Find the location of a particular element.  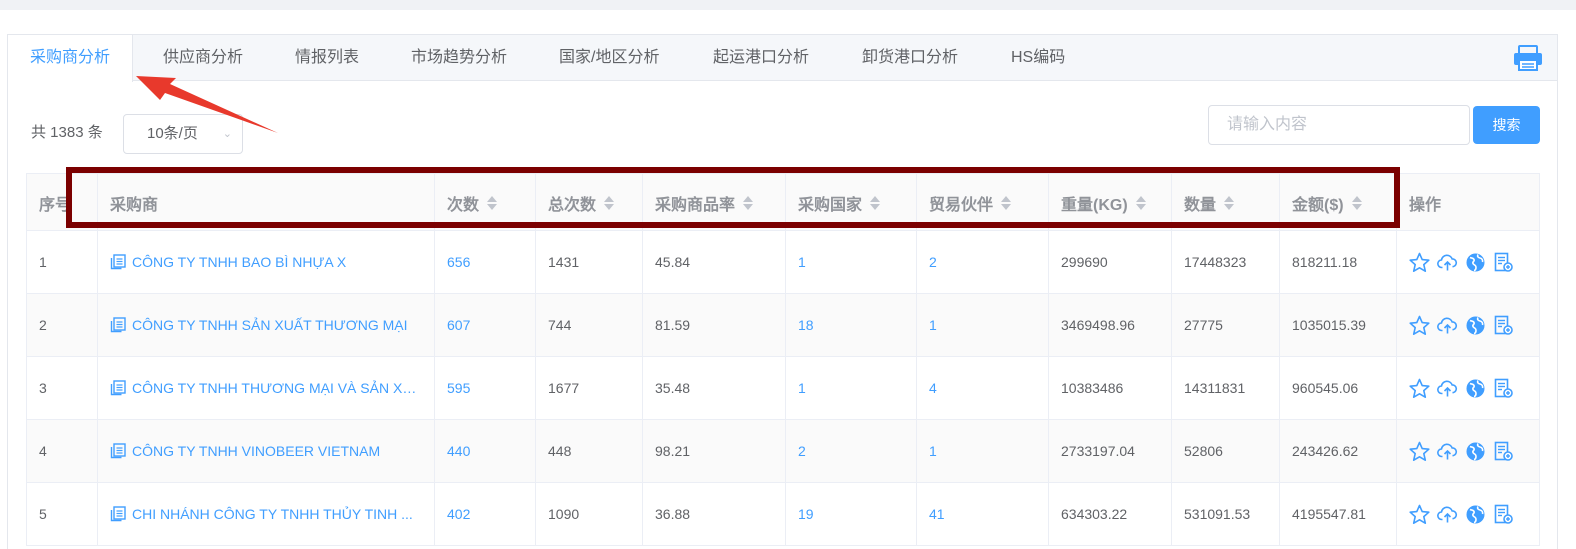

buyer-name-link: CÔNG TY TNHH SẢN XUẤT THƯƠNG MẠI is located at coordinates (269, 325).